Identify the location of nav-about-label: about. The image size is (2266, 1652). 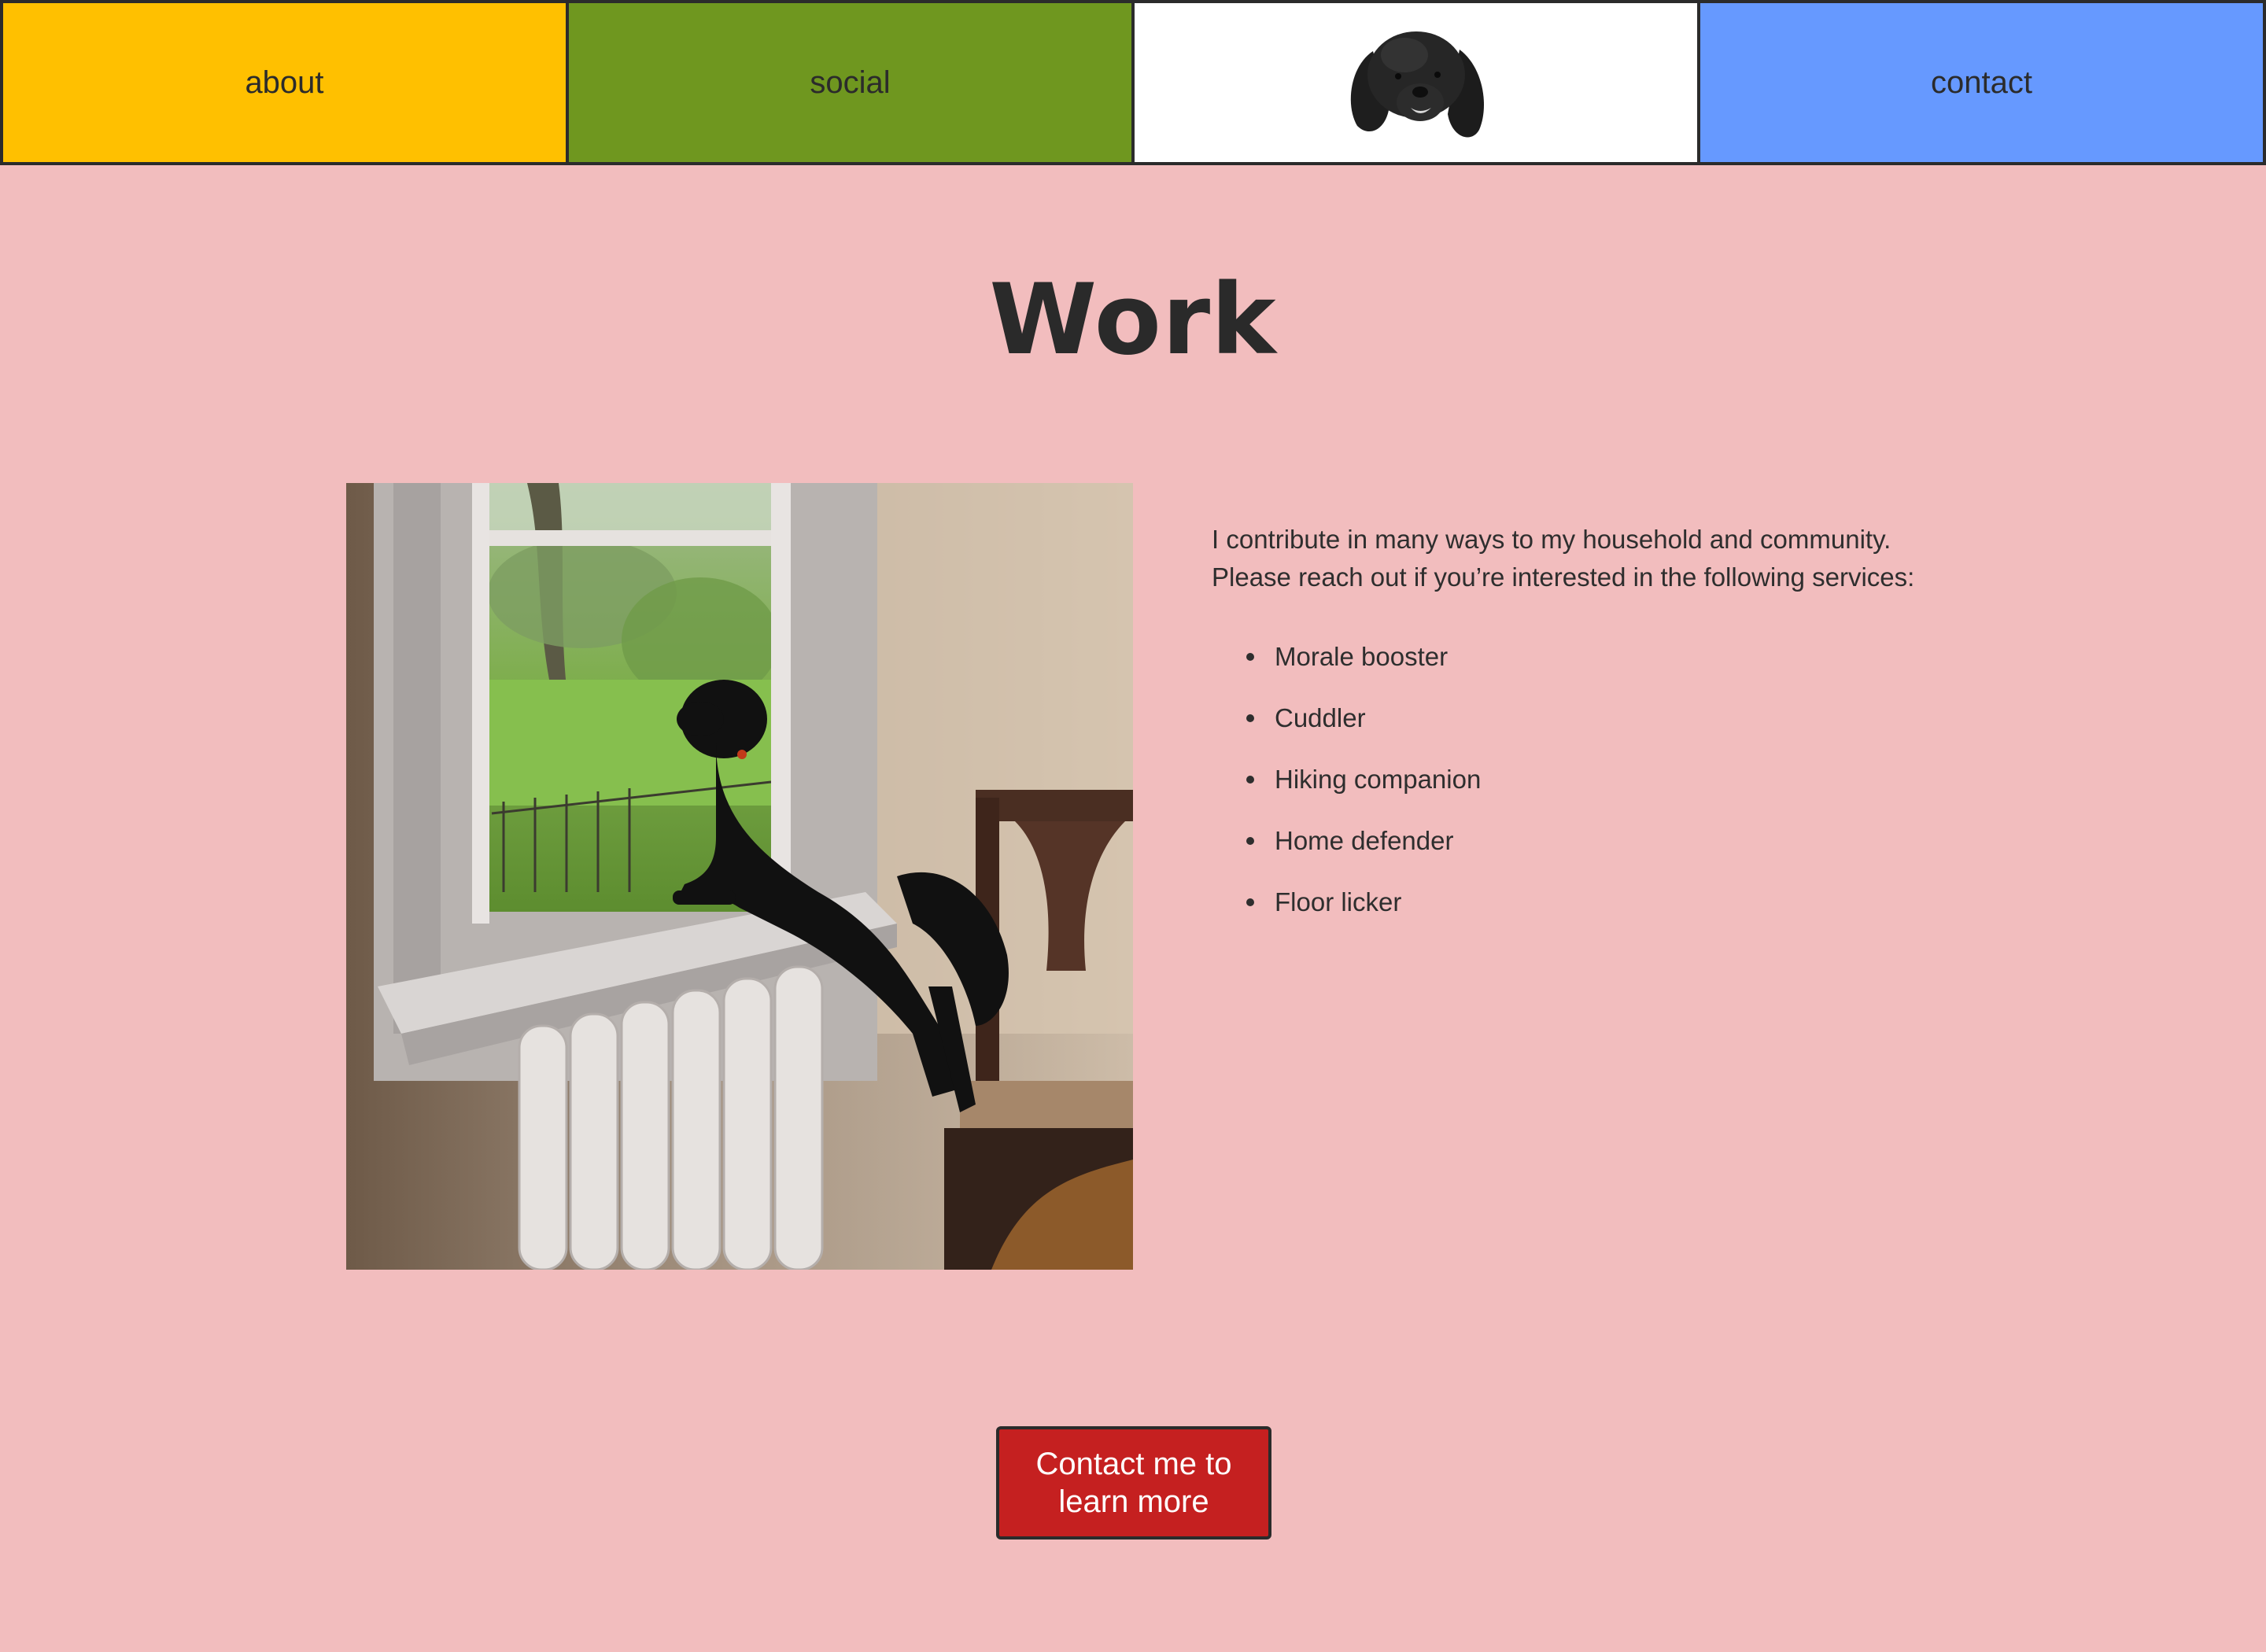
(284, 82).